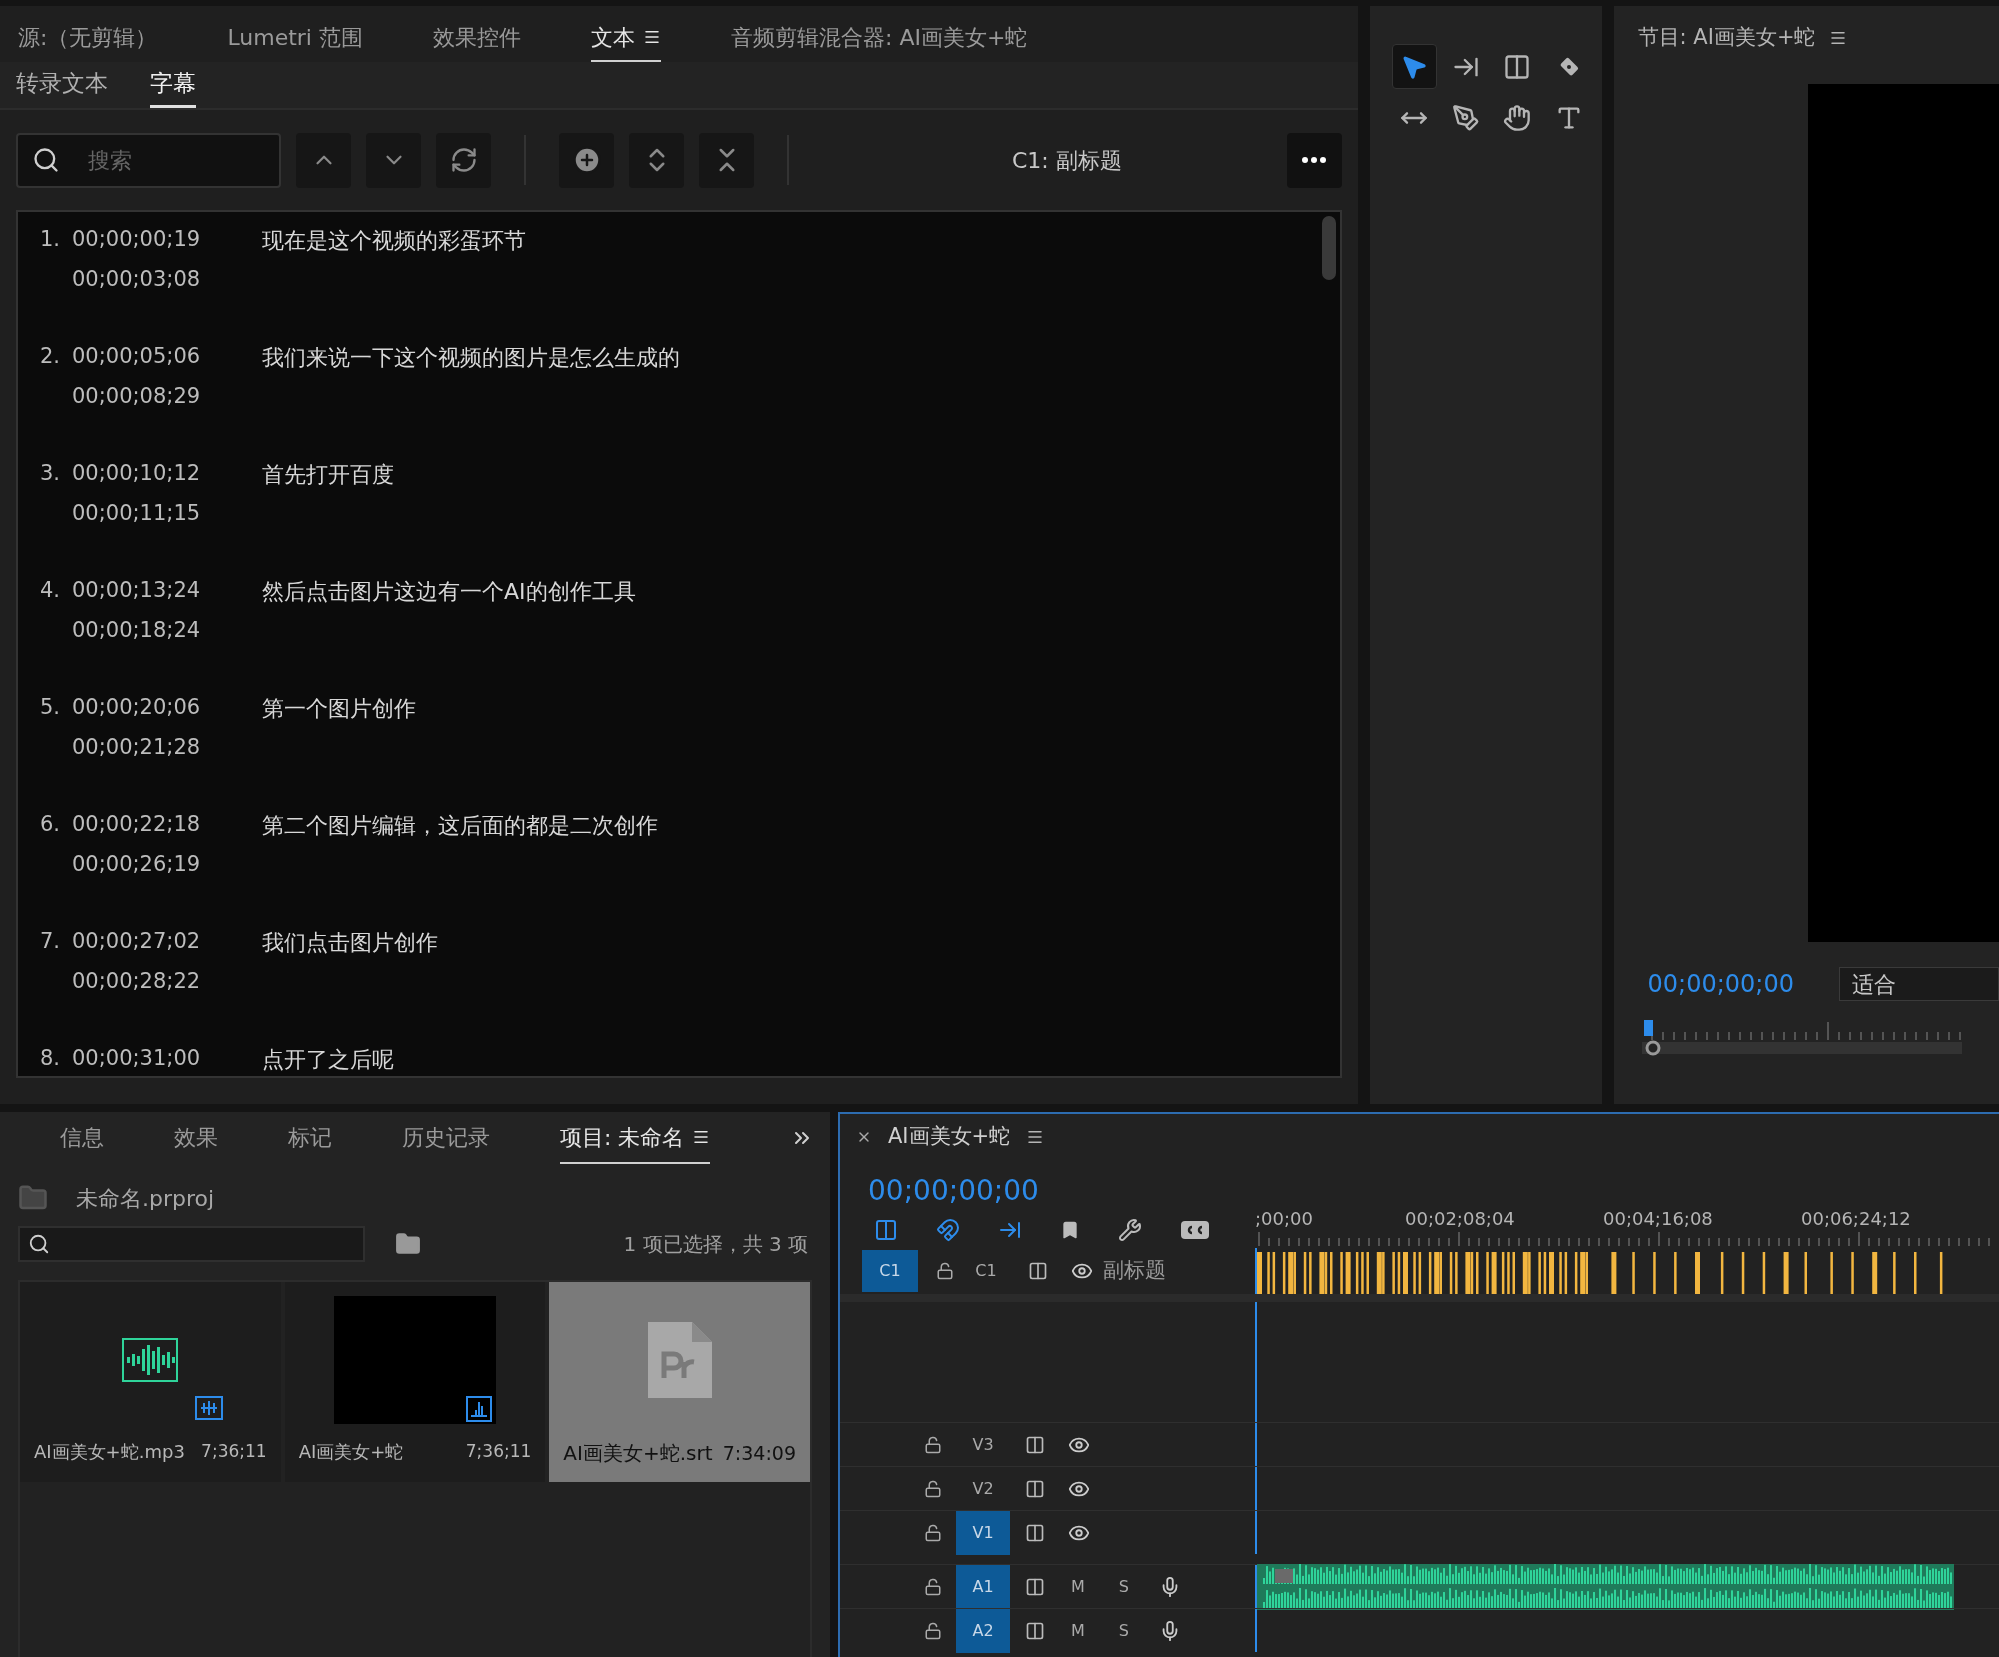 The width and height of the screenshot is (1999, 1657). I want to click on caption-start-time: 00;00;05;06, so click(147, 357).